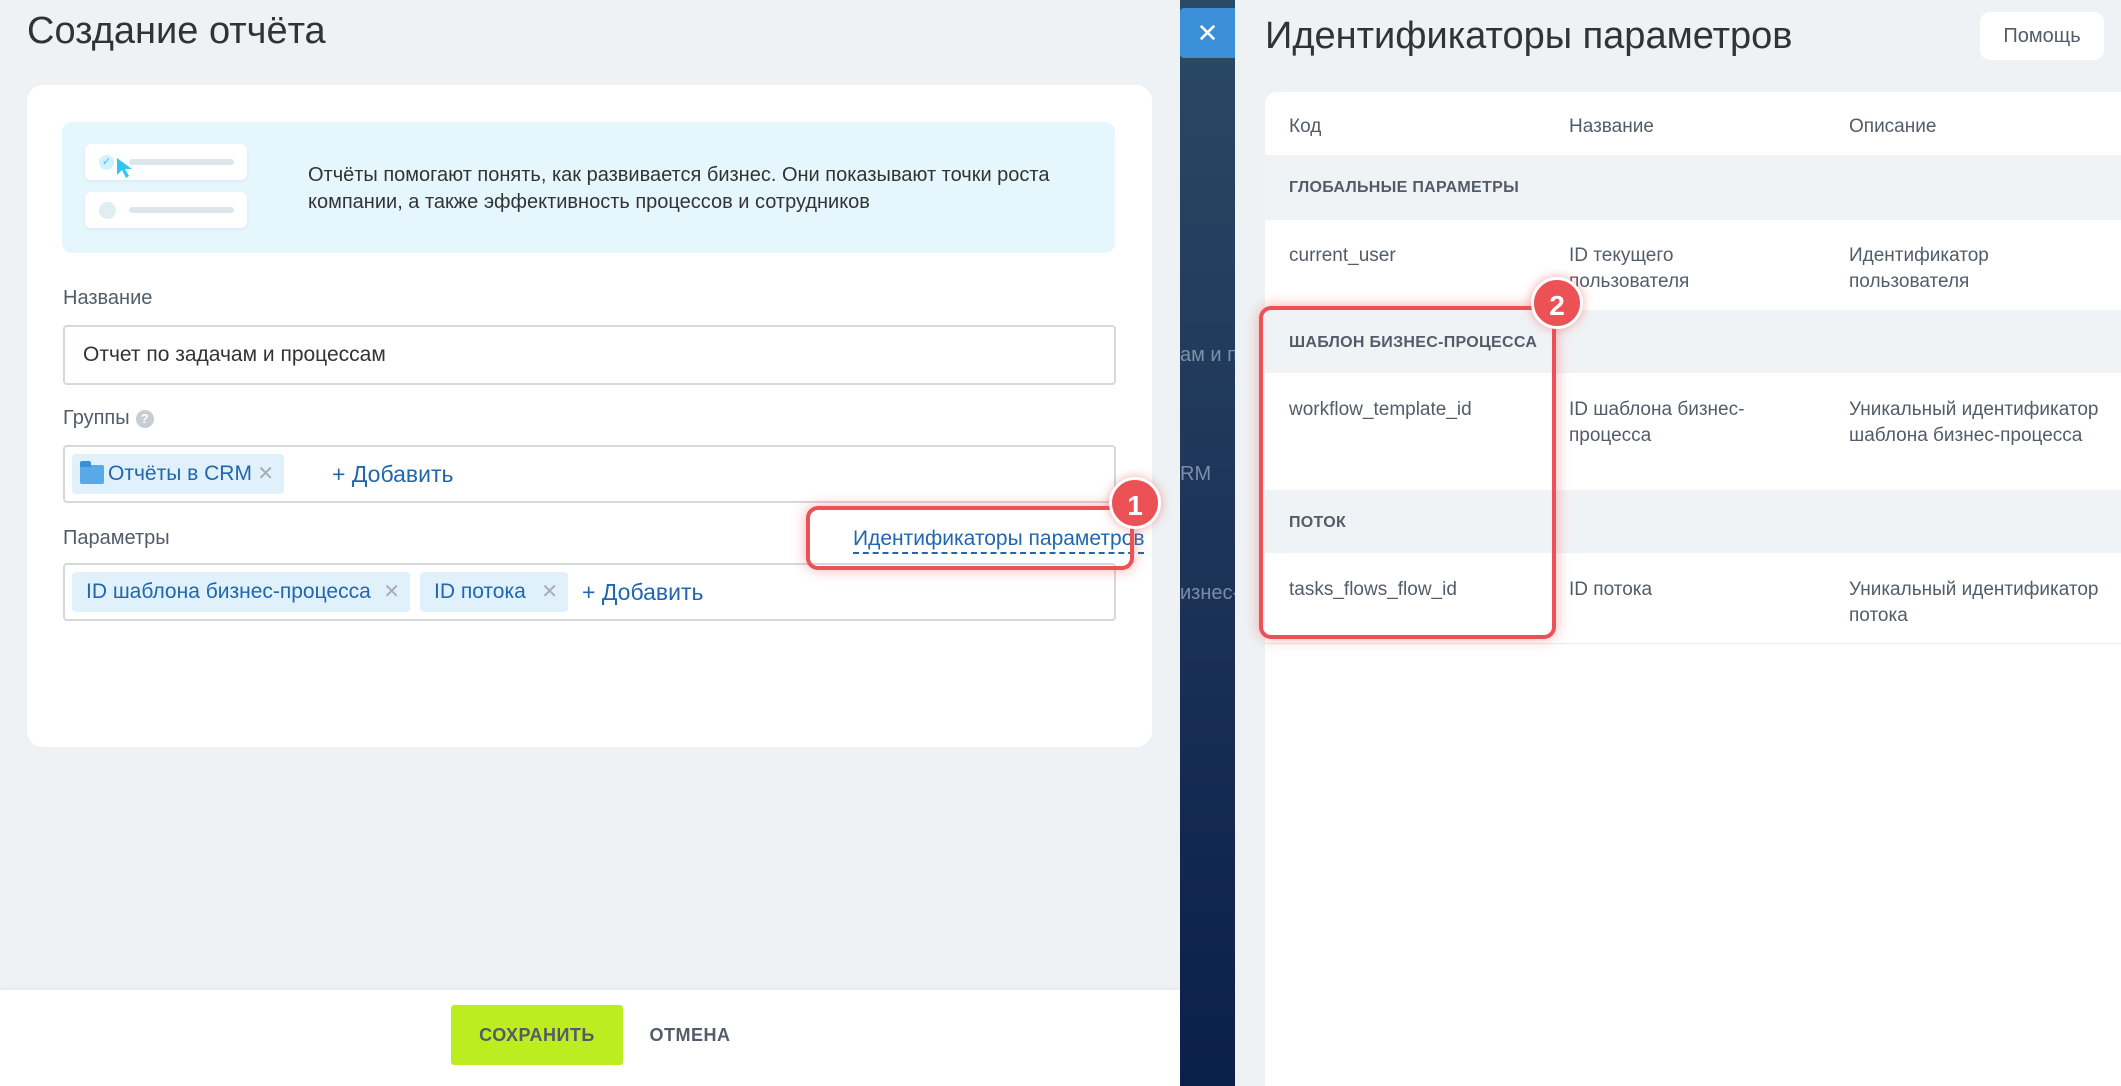 Image resolution: width=2121 pixels, height=1086 pixels. I want to click on save-button: СОХРАНИТЬ, so click(537, 1035).